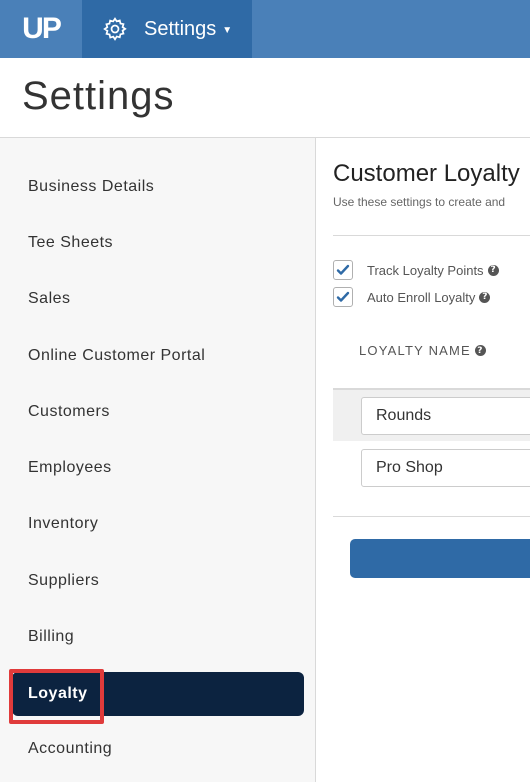 The height and width of the screenshot is (782, 530). I want to click on track-loyalty-points-option: Track Loyalty Points ?, so click(416, 270).